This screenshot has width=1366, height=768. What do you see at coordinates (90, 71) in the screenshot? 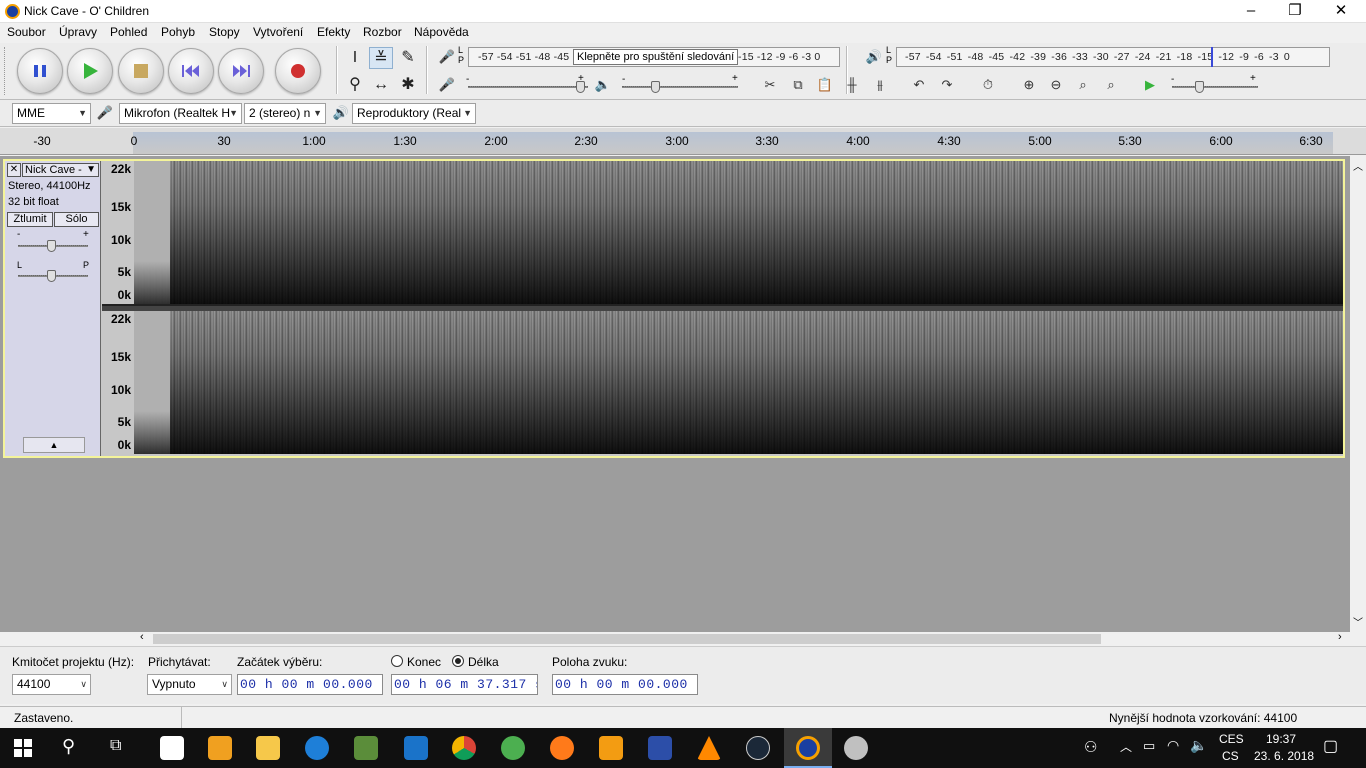
I see `play-button` at bounding box center [90, 71].